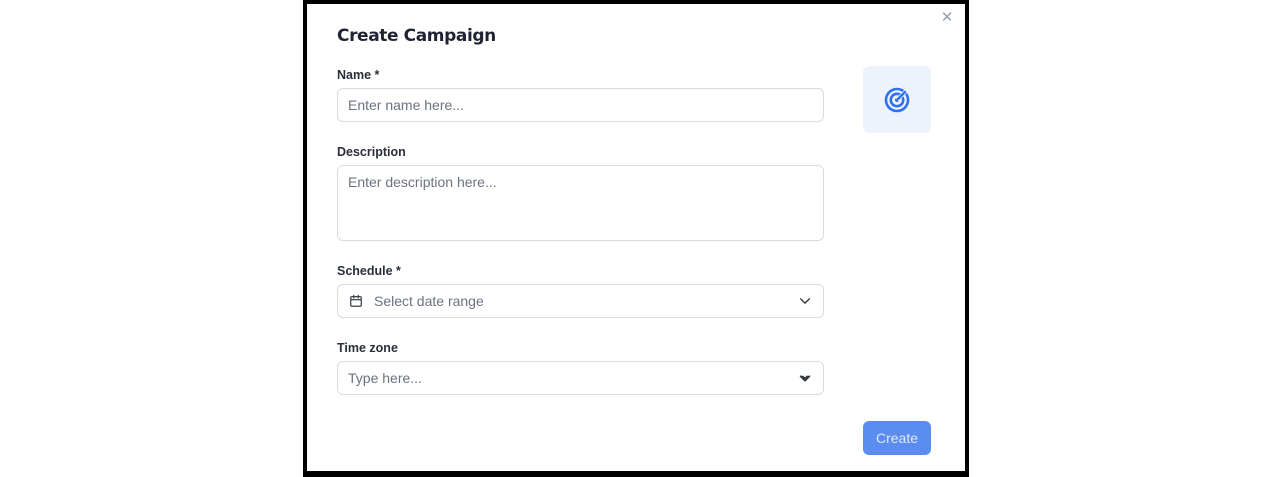  Describe the element at coordinates (897, 438) in the screenshot. I see `create-button: Create` at that location.